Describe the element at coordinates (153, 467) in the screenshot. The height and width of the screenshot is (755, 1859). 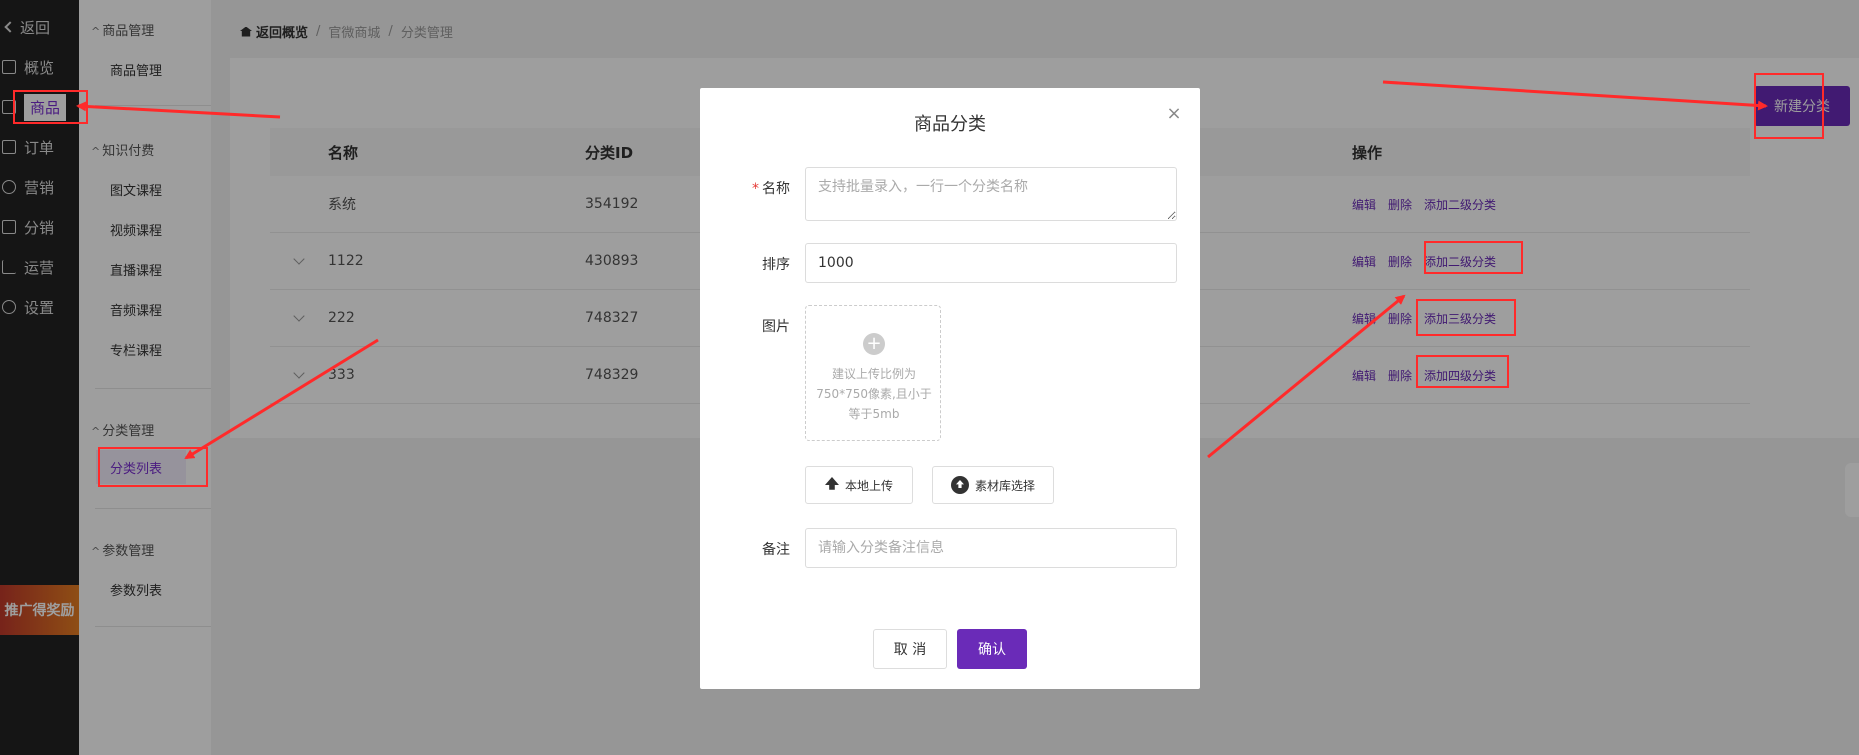
I see `annotation-box-category-list` at that location.